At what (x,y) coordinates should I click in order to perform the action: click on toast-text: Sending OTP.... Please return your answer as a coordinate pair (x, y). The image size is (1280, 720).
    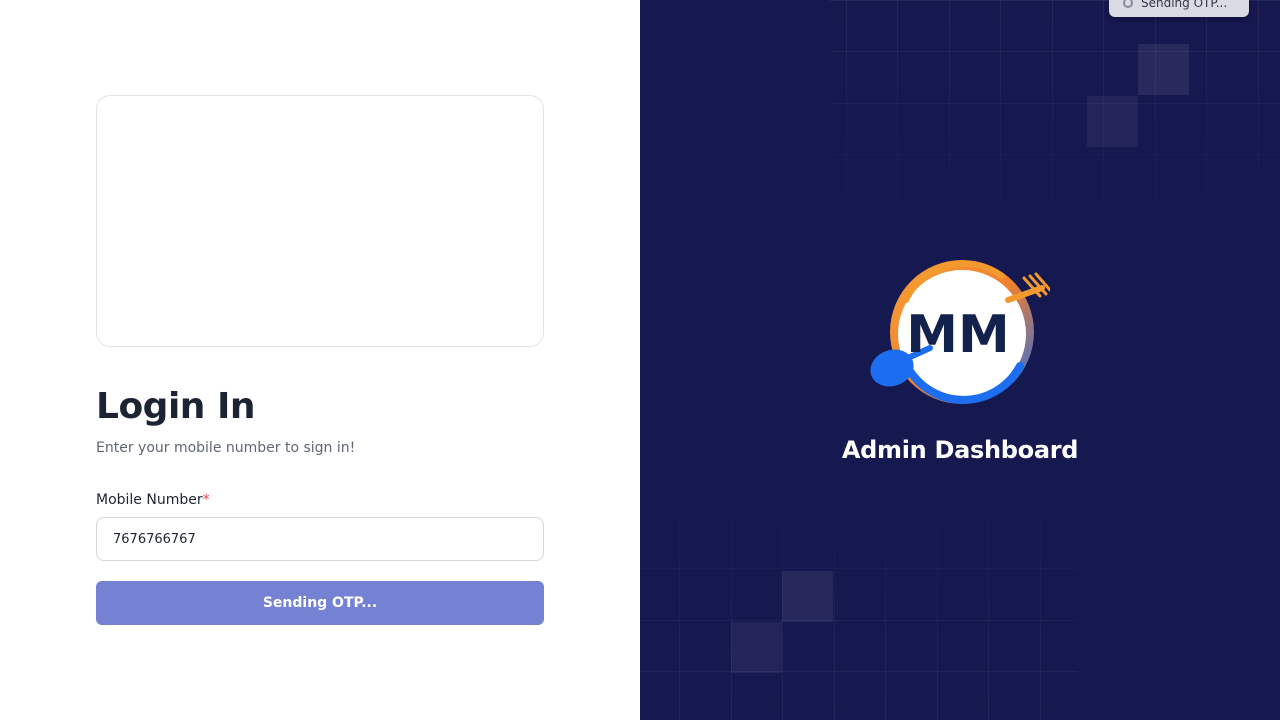
    Looking at the image, I should click on (1184, 5).